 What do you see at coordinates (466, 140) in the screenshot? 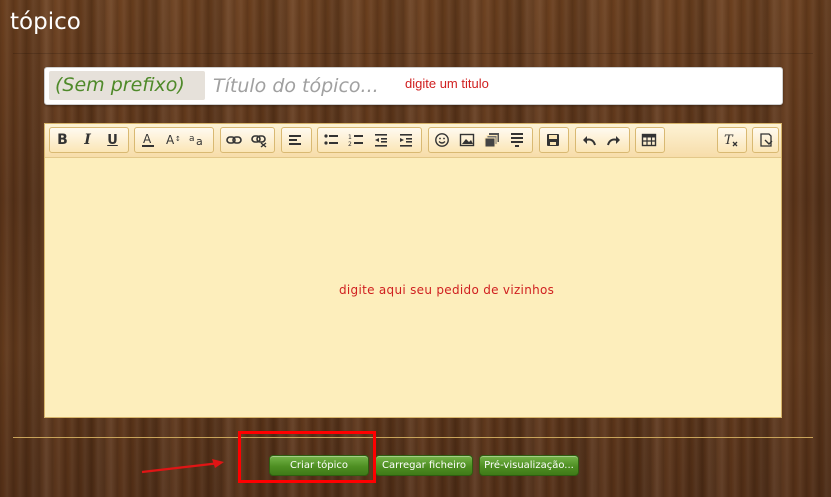
I see `image-icon` at bounding box center [466, 140].